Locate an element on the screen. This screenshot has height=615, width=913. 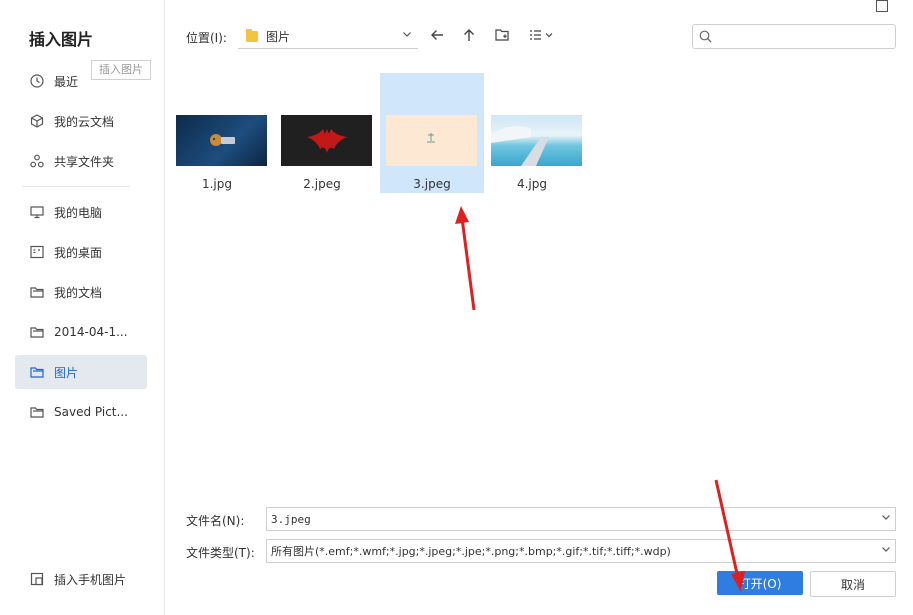
arrow-left-icon is located at coordinates (437, 36).